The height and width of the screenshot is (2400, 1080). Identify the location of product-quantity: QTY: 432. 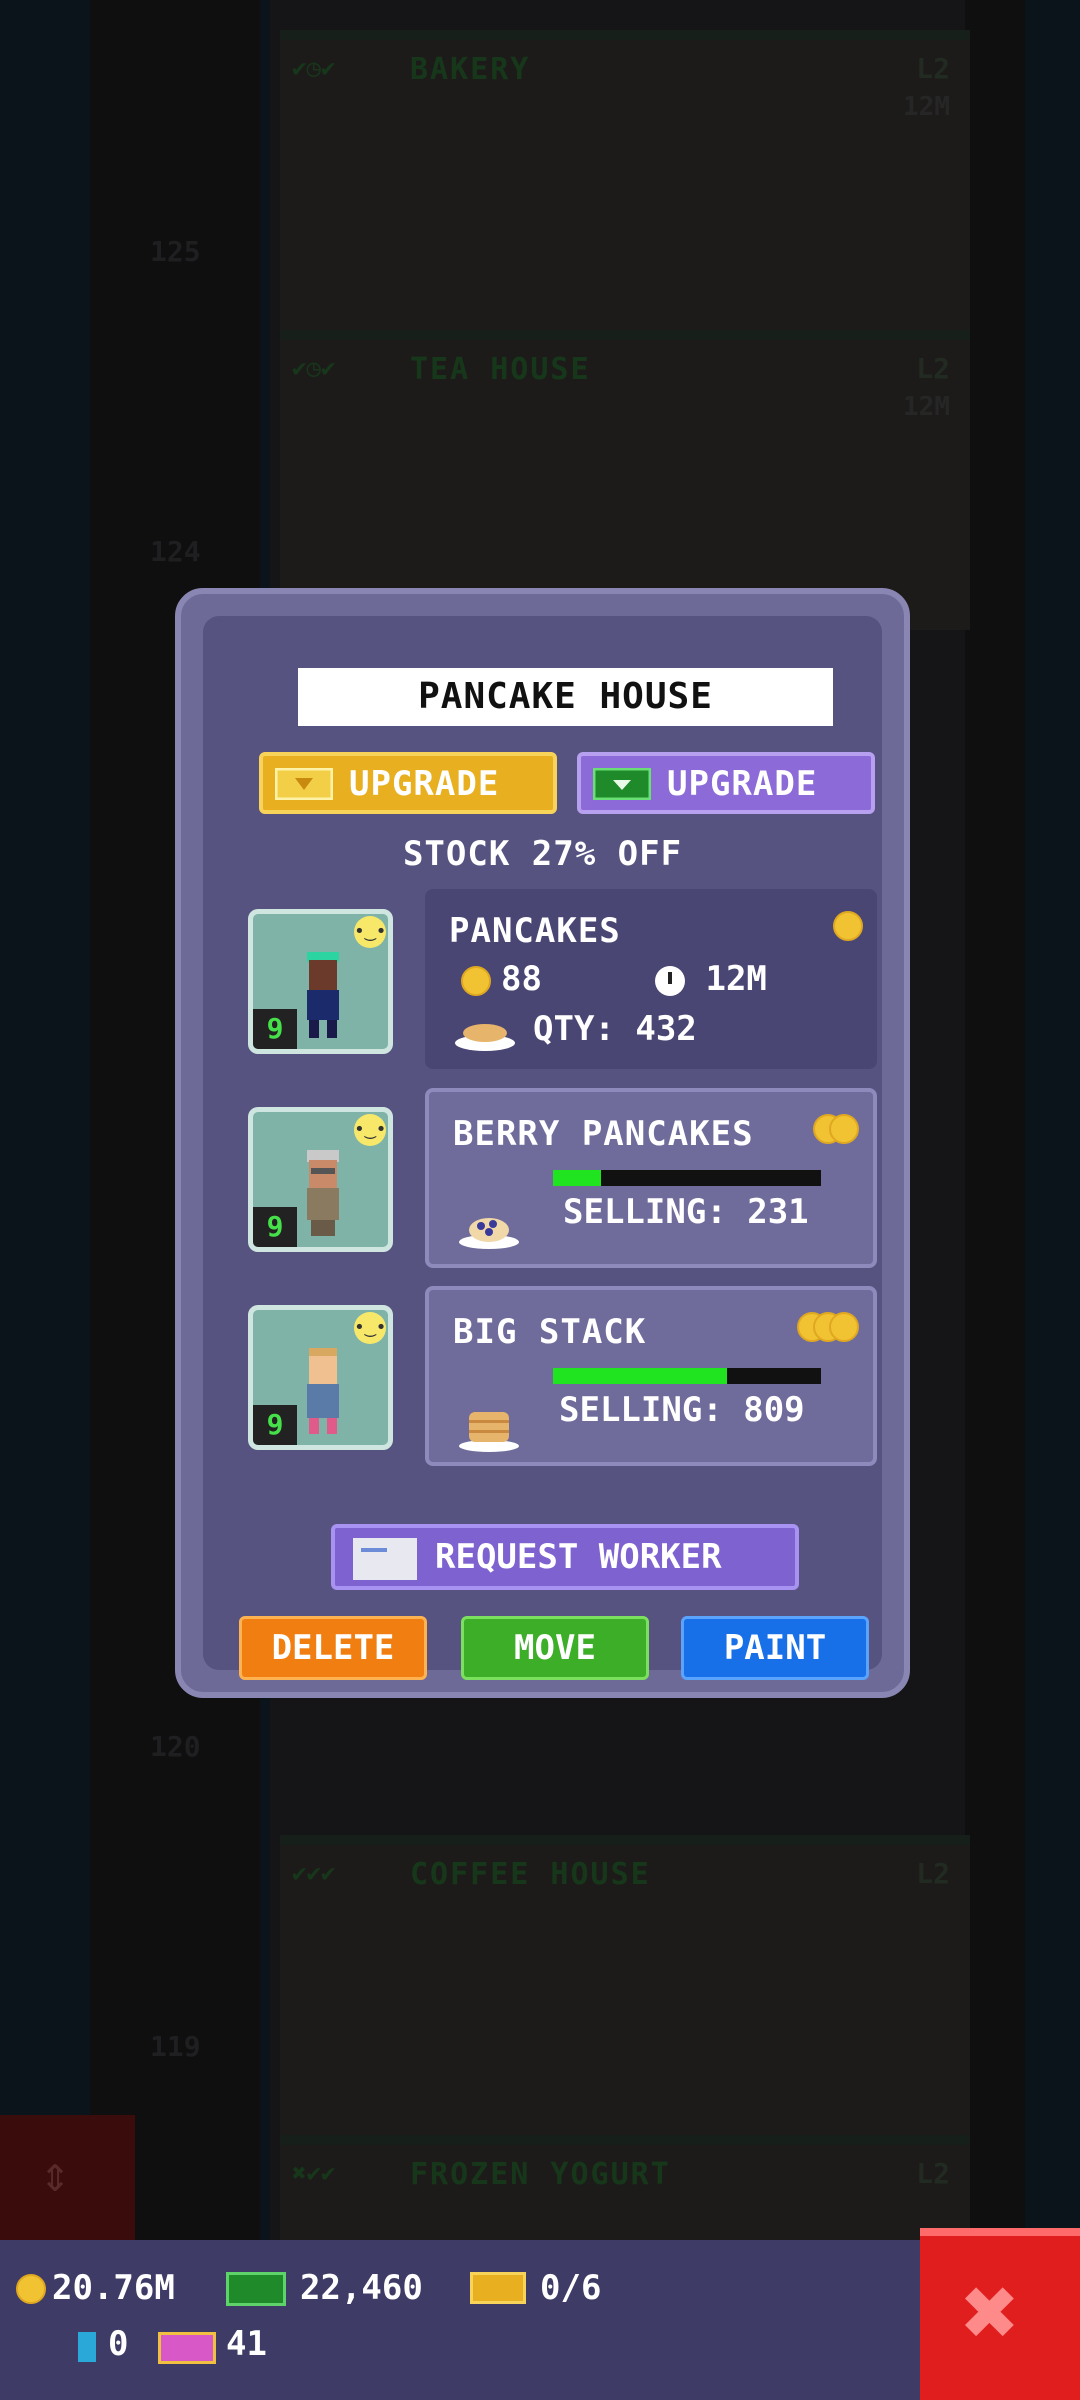
(615, 1029).